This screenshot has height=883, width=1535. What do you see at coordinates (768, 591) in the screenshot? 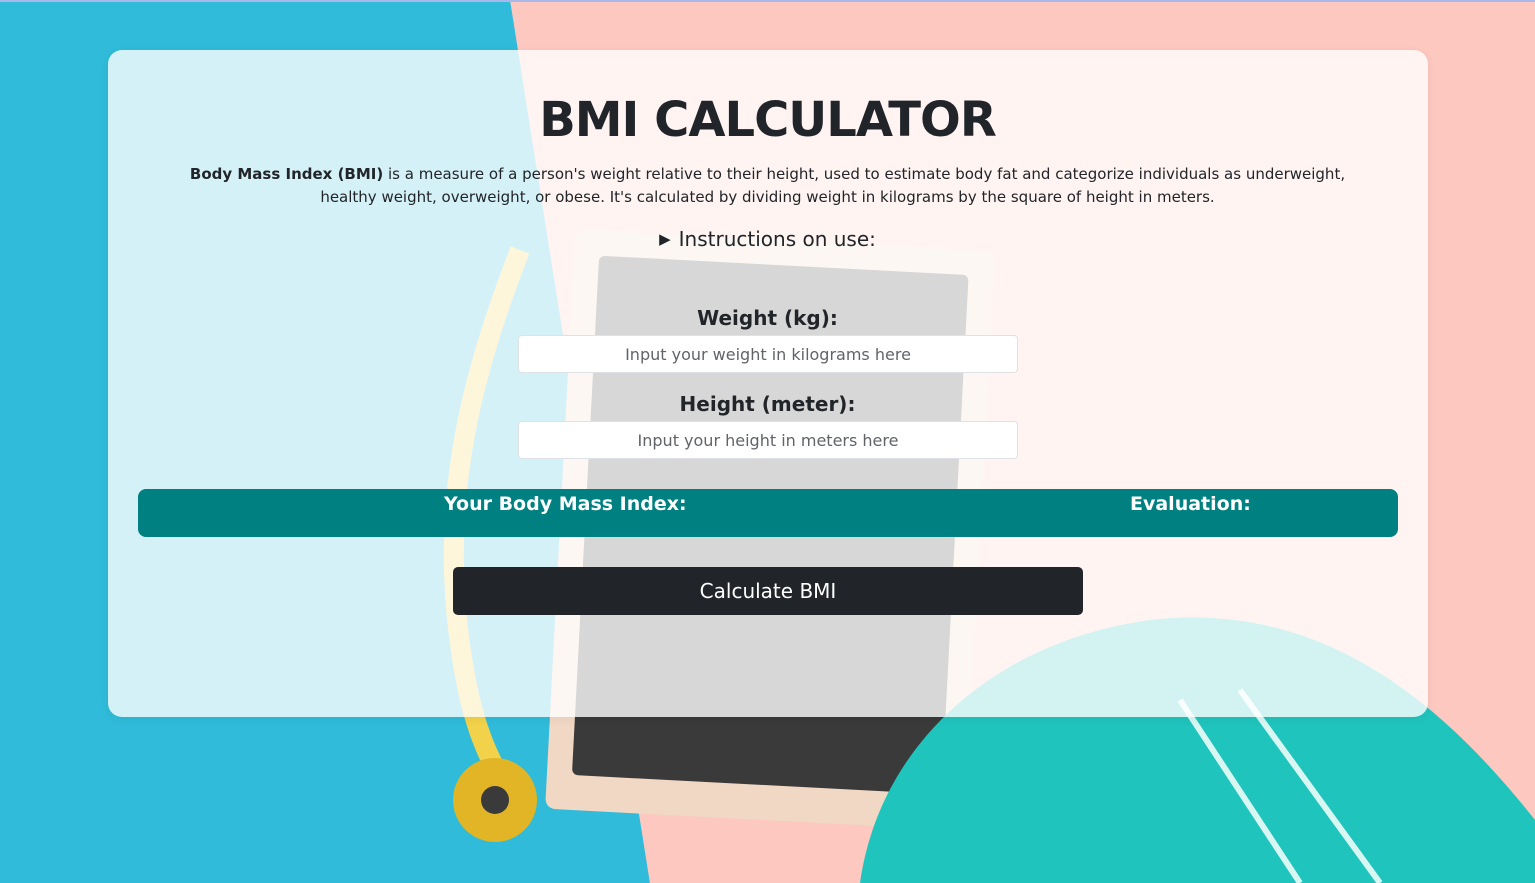
I see `calculate-bmi-button: Calculate BMI` at bounding box center [768, 591].